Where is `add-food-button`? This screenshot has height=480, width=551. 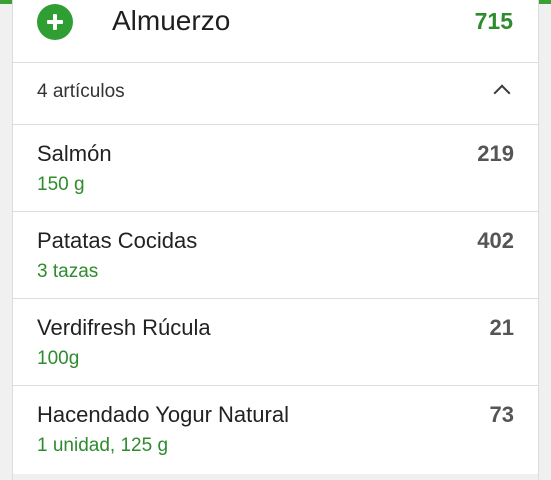
add-food-button is located at coordinates (55, 22).